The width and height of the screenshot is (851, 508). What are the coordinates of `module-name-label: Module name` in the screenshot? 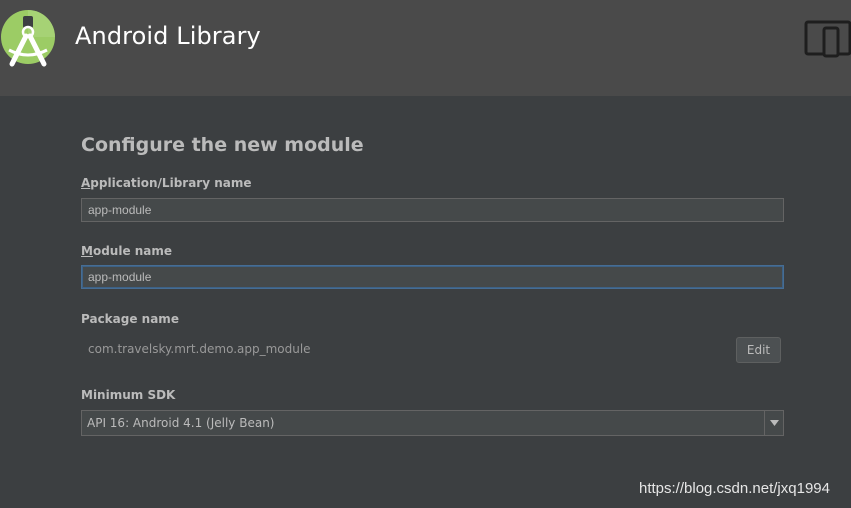 It's located at (126, 251).